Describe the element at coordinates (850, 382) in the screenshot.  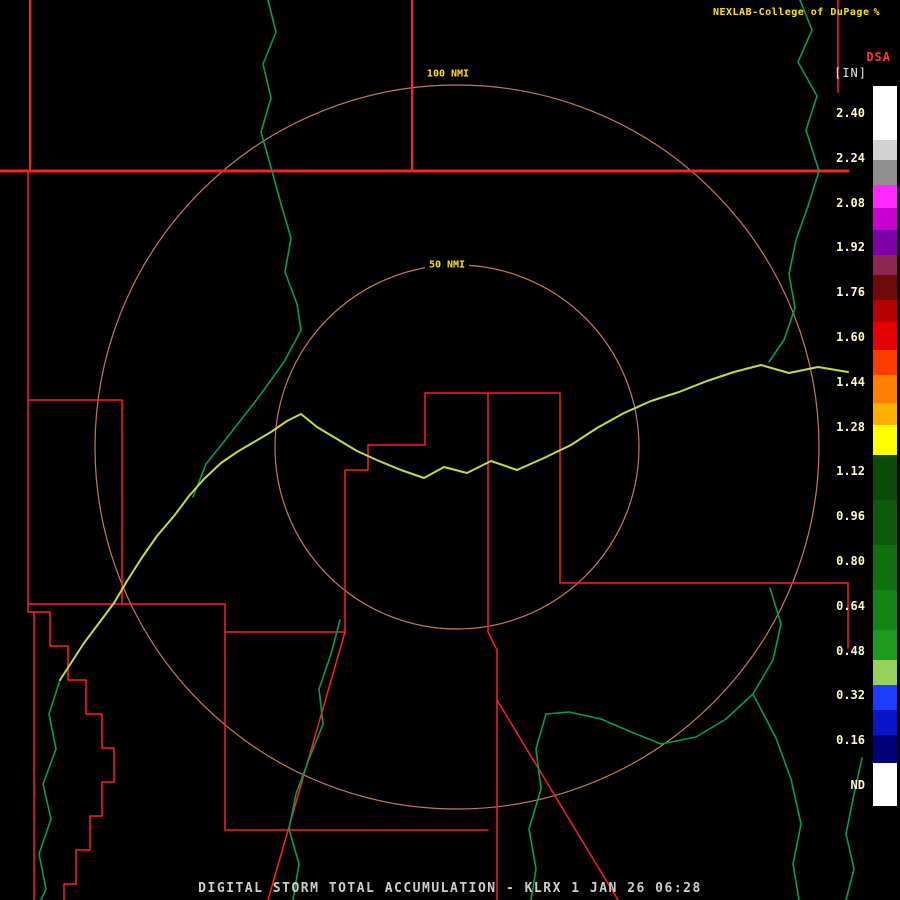
I see `colorbar-value-label: 1.44` at that location.